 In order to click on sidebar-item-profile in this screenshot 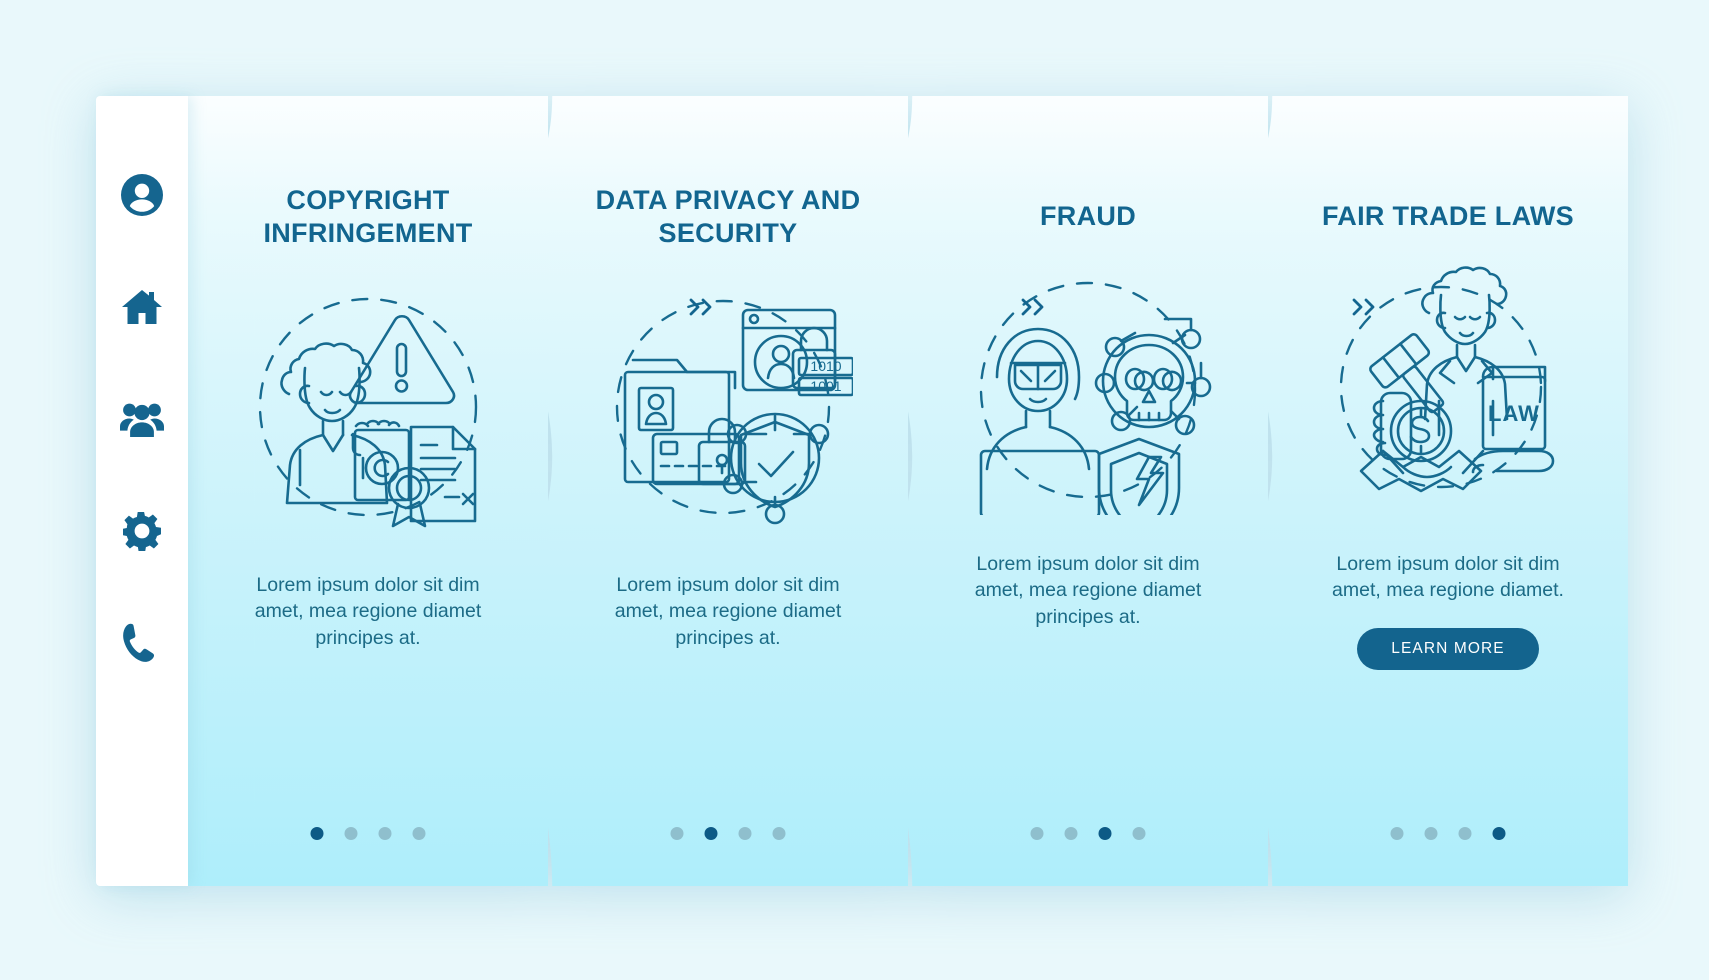, I will do `click(142, 195)`.